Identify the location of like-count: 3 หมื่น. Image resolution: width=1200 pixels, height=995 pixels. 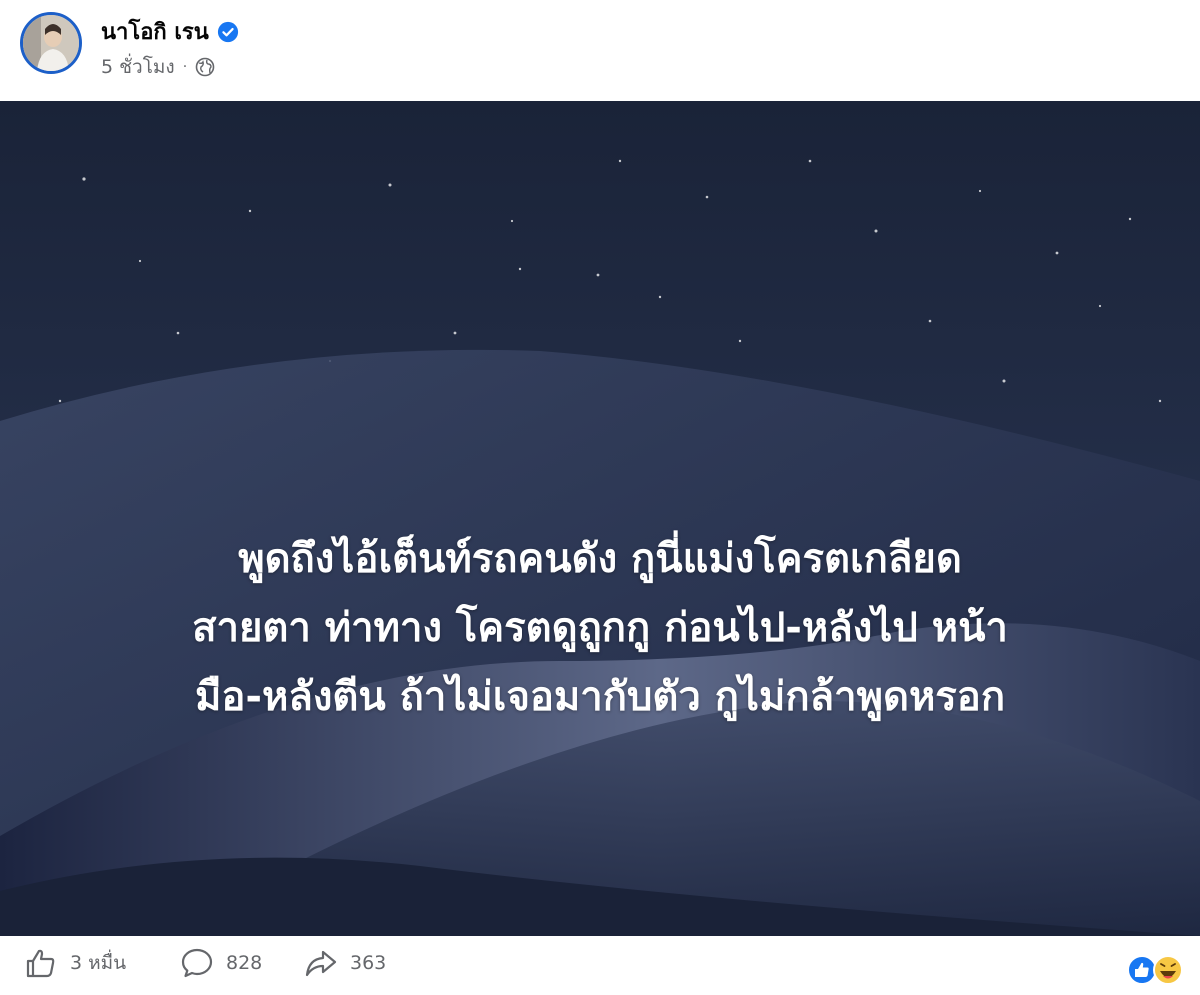
(98, 963).